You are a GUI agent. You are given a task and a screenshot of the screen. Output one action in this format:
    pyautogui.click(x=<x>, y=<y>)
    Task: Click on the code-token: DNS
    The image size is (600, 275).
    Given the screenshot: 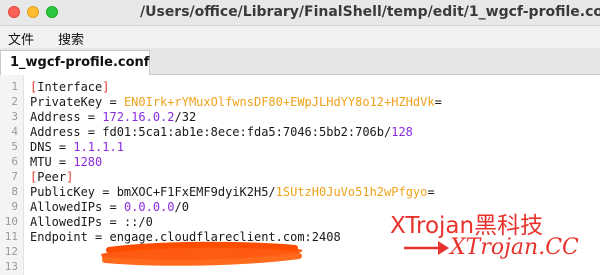 What is the action you would take?
    pyautogui.click(x=44, y=147)
    